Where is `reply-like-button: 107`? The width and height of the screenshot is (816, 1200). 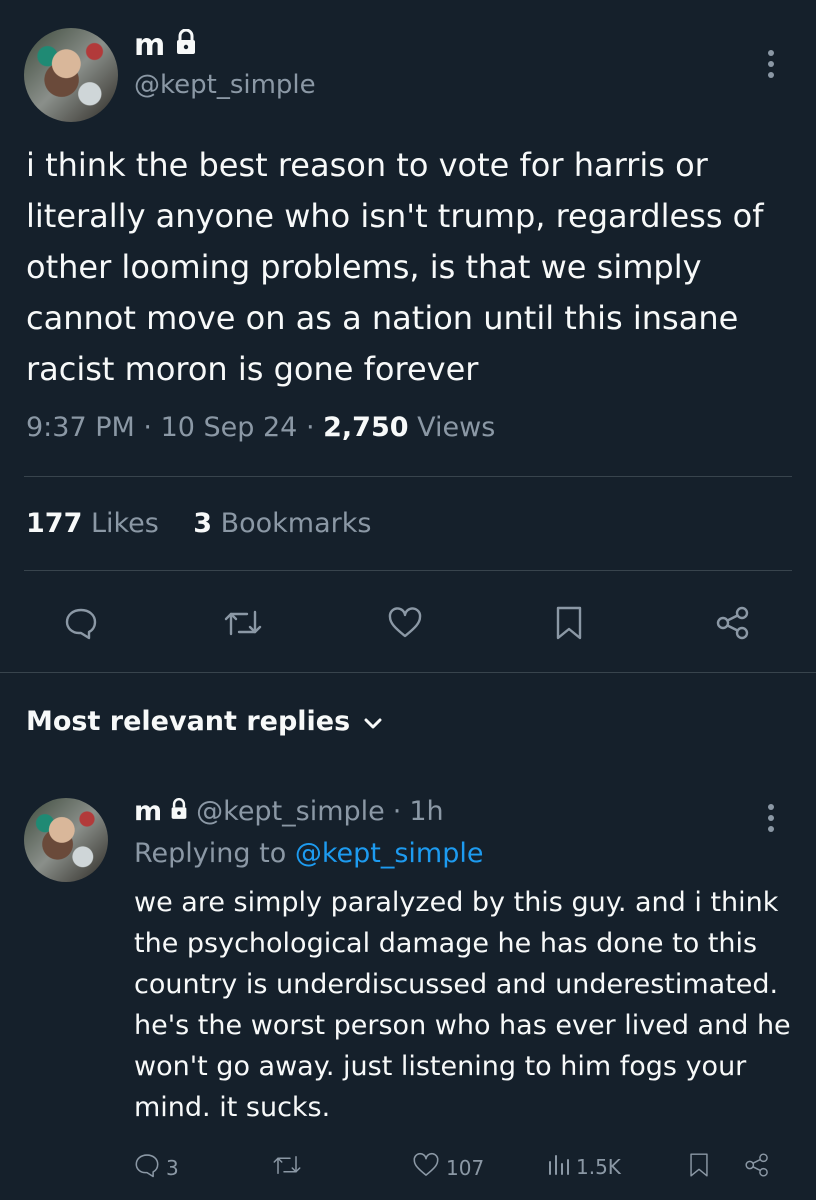 reply-like-button: 107 is located at coordinates (448, 1167).